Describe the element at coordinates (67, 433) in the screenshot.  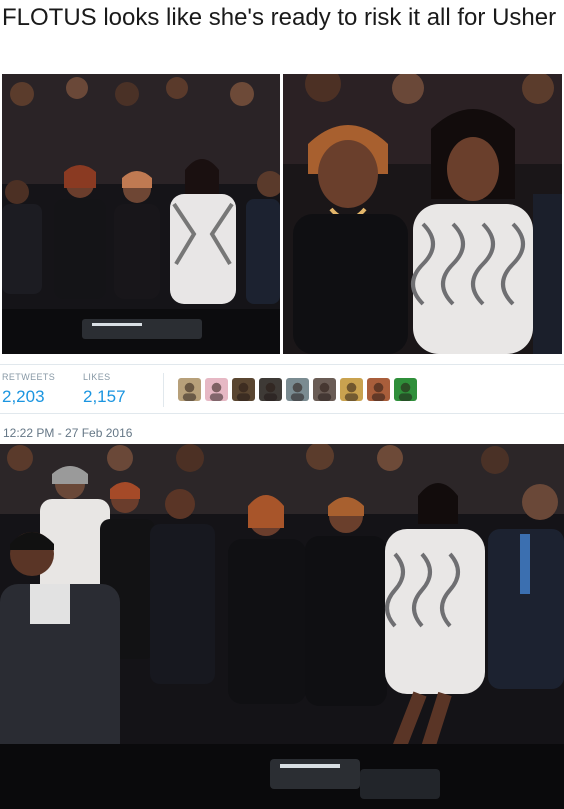
I see `tweet-timestamp: 12:22 PM - 27 Feb 2016` at that location.